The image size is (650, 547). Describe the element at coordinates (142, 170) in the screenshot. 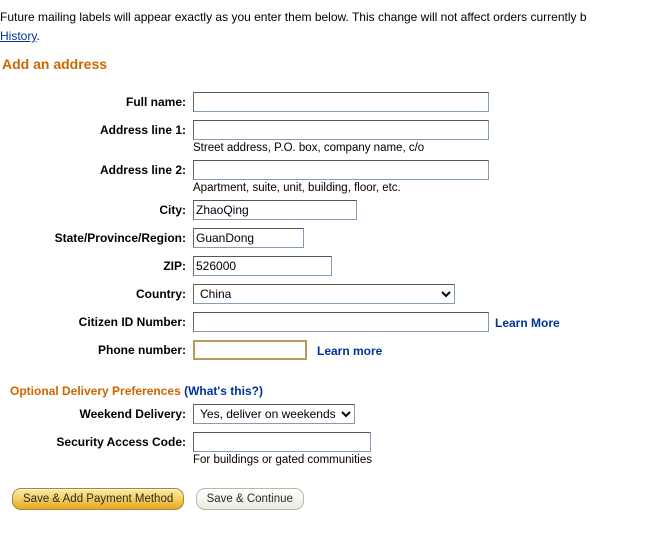

I see `label-address-line-2: Address line 2:` at that location.